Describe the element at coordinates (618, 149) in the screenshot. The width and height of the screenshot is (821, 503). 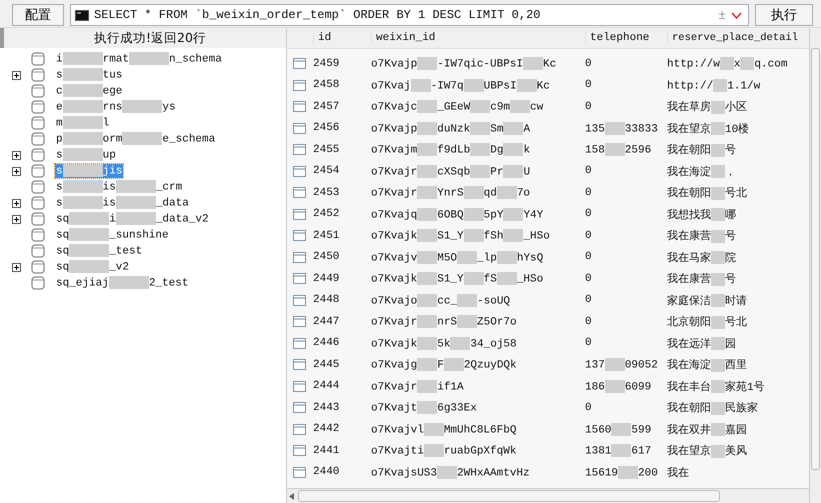
I see `table-cell-text: 158 2596` at that location.